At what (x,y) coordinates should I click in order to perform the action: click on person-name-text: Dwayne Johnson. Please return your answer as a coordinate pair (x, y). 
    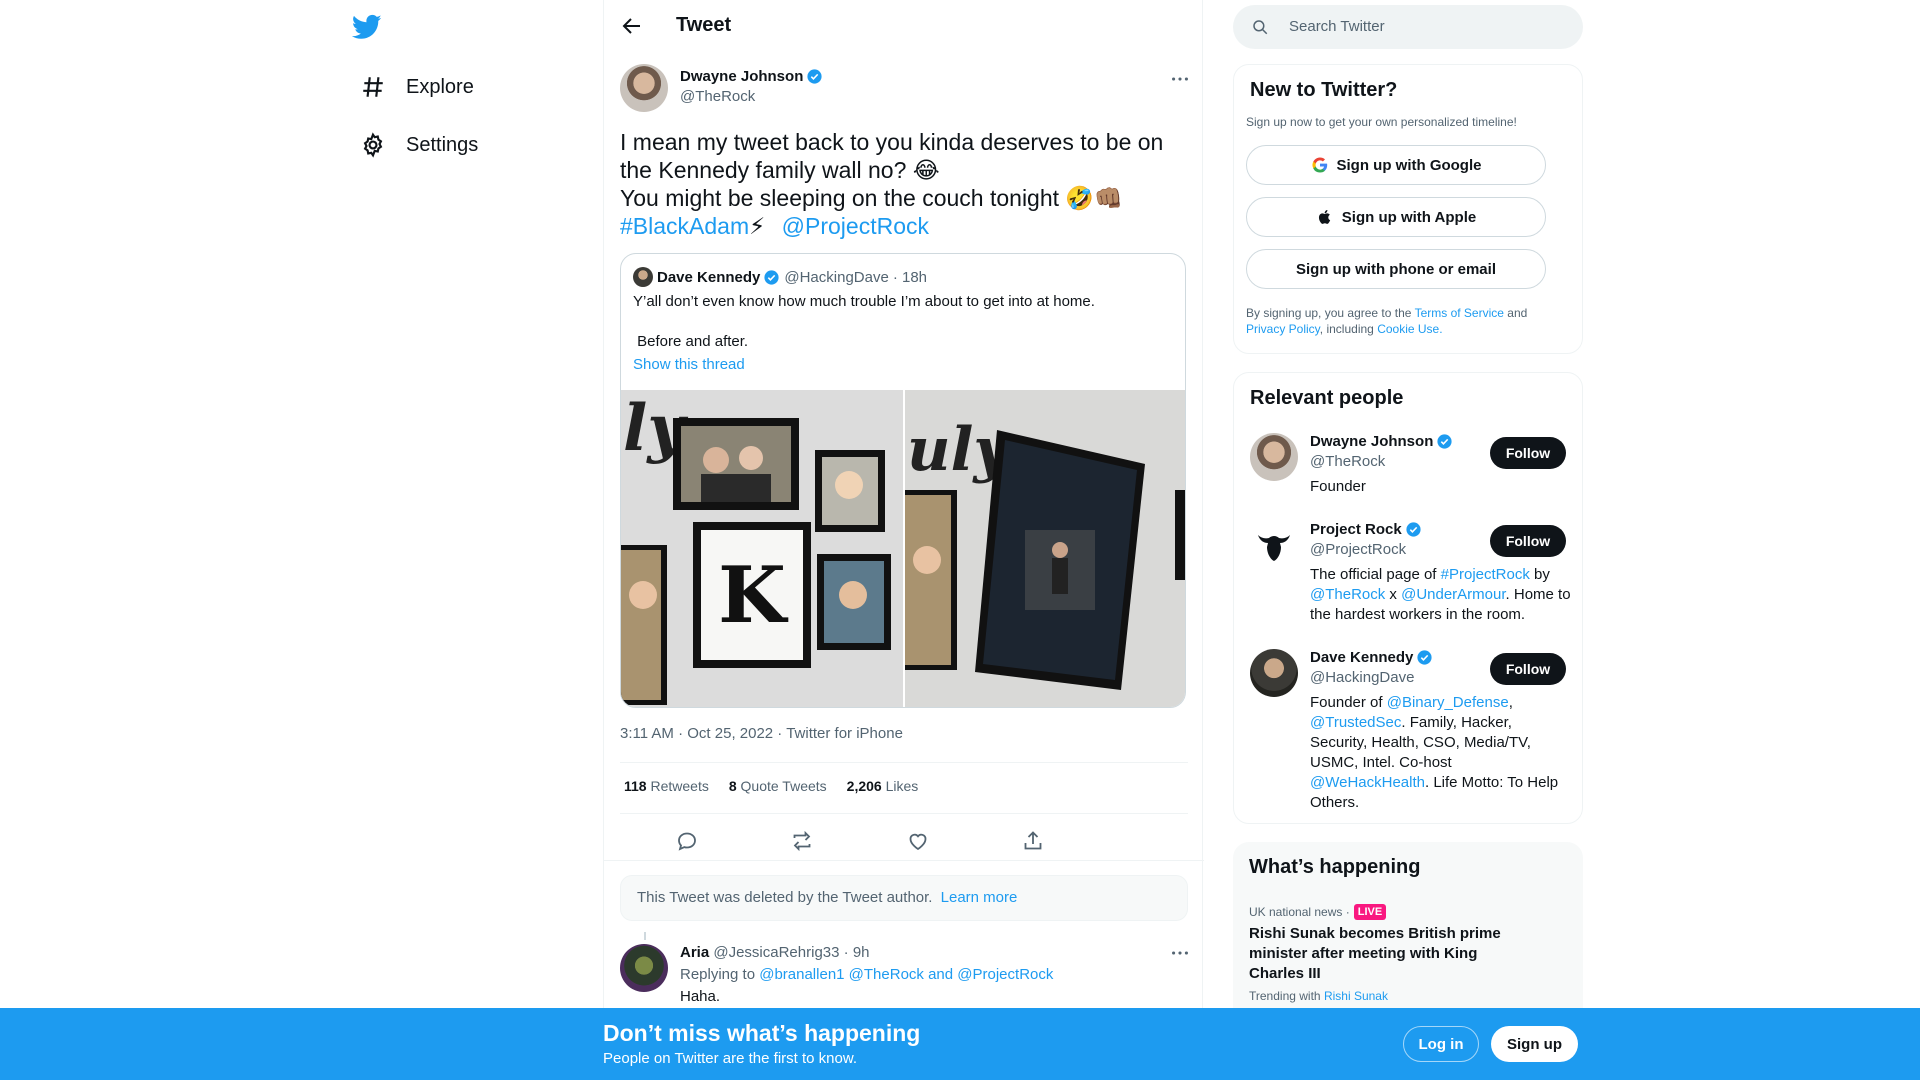
    Looking at the image, I should click on (1372, 441).